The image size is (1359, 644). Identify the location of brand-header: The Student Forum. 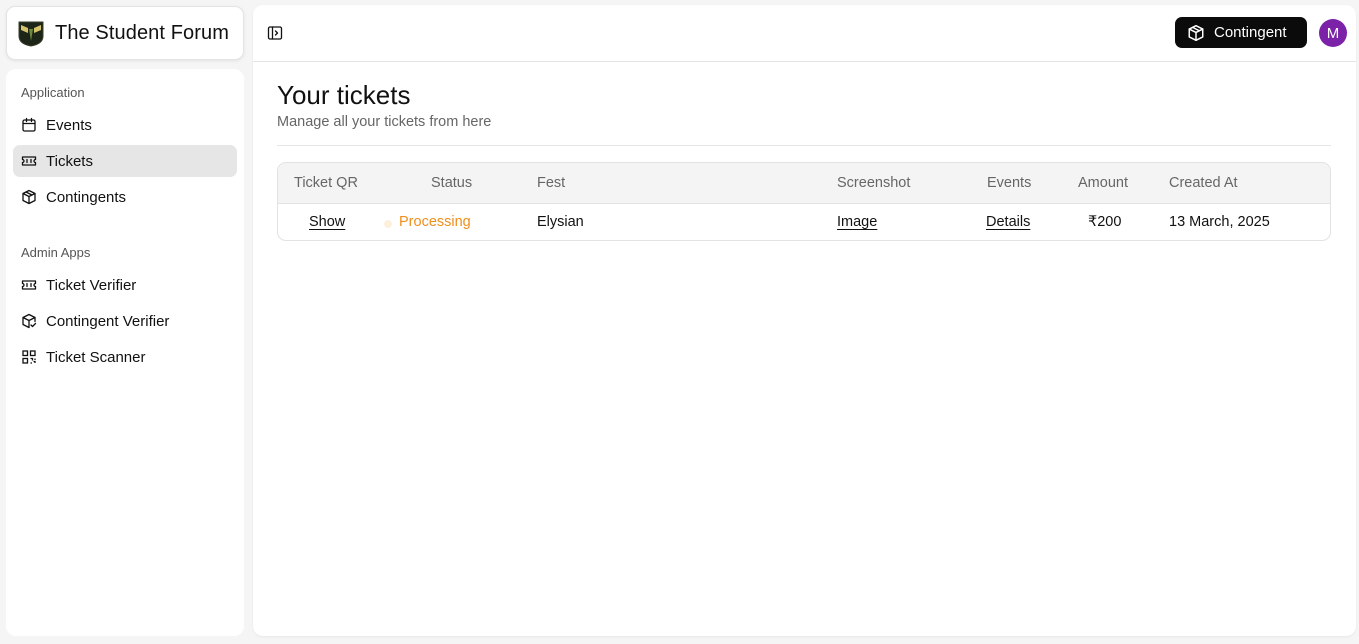
(125, 33).